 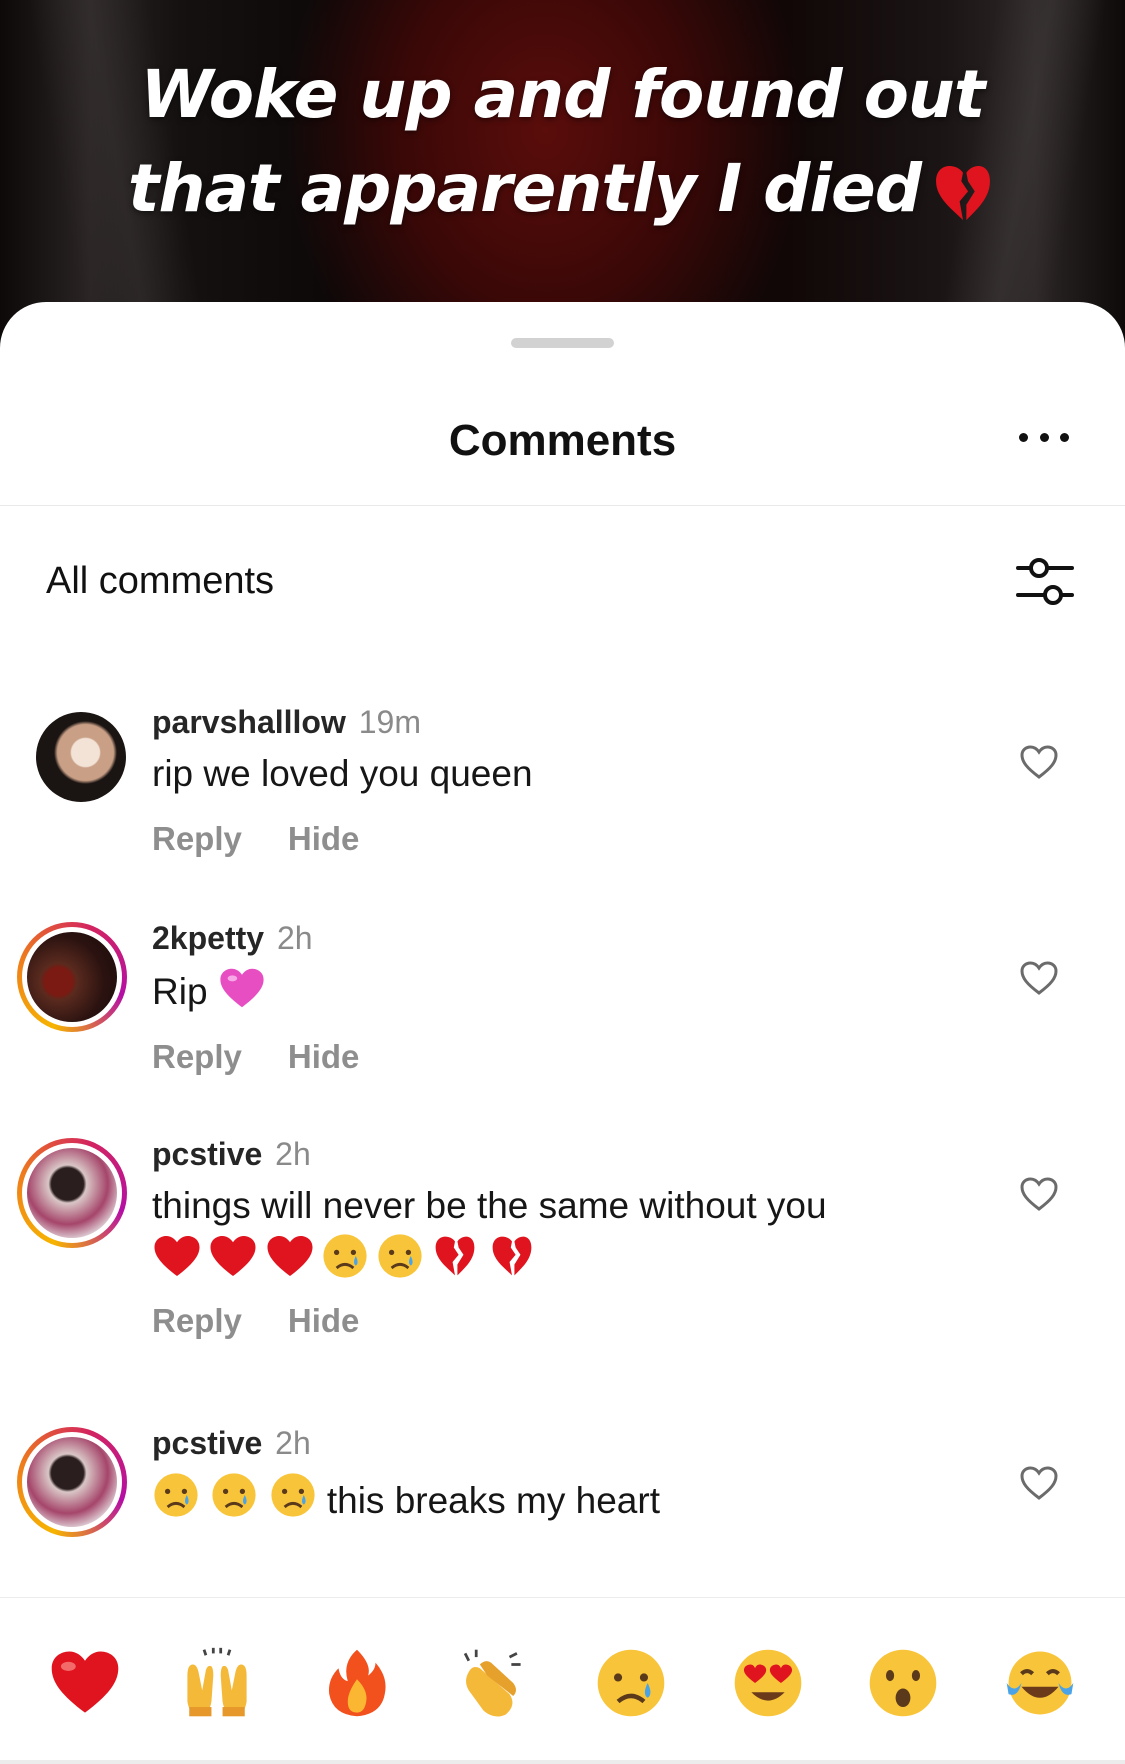 What do you see at coordinates (249, 722) in the screenshot?
I see `comment-username: parvshalllow` at bounding box center [249, 722].